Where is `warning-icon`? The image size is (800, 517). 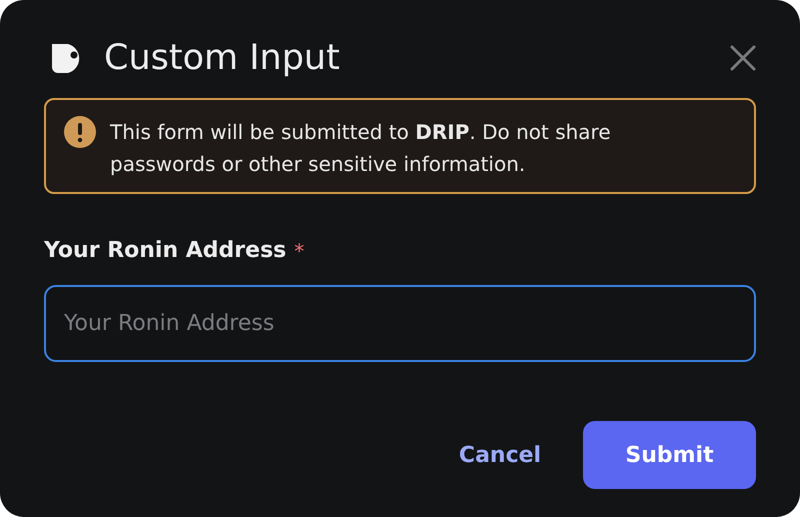 warning-icon is located at coordinates (80, 132).